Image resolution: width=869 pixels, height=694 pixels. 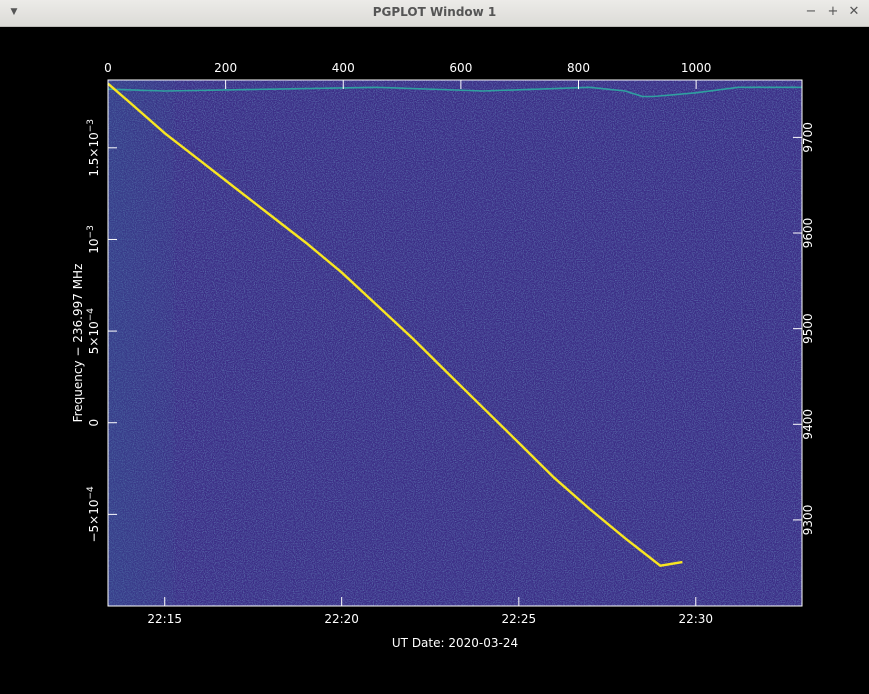 I want to click on y-tick-label: 5×10−4, so click(x=93, y=331).